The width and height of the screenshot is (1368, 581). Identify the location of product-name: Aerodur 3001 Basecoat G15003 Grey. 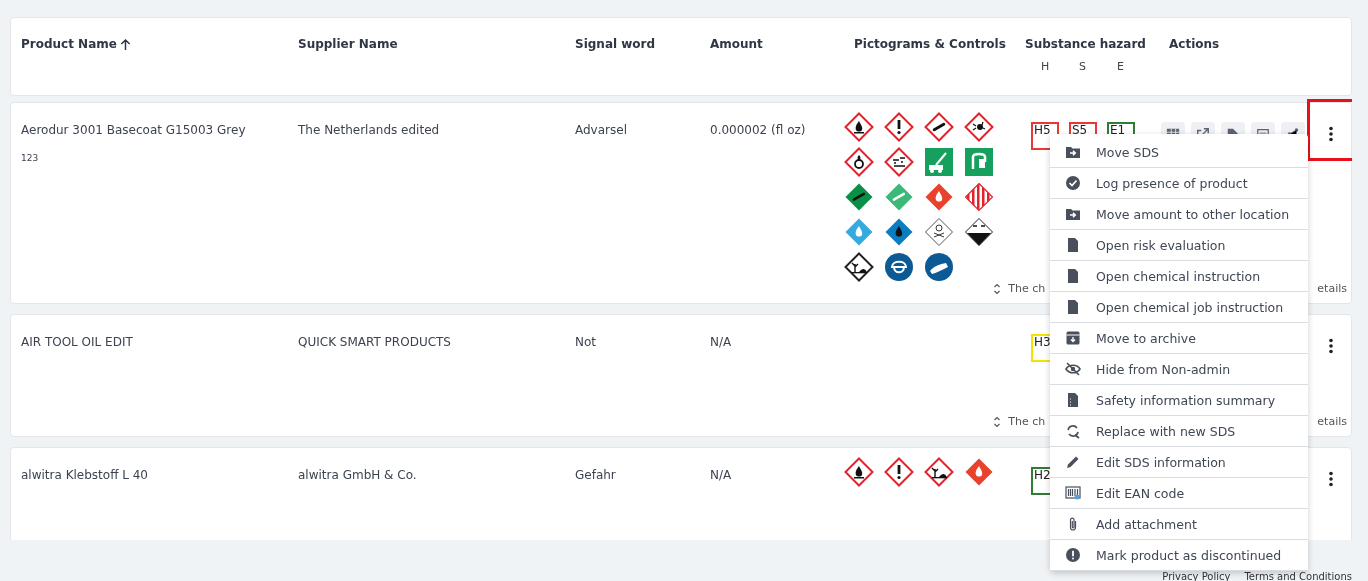
(133, 130).